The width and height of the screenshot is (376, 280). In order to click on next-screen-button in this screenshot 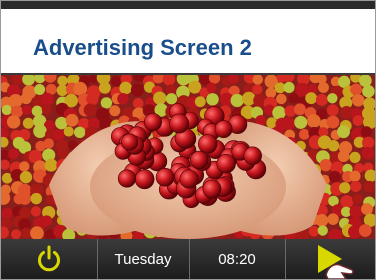, I will do `click(330, 259)`.